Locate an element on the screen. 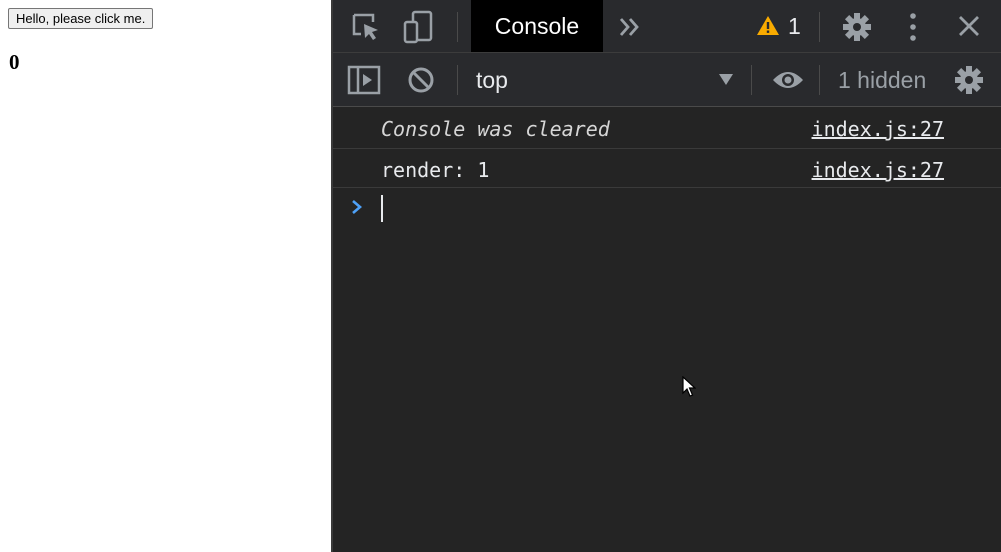 The image size is (1001, 552). inspect-element-icon is located at coordinates (366, 27).